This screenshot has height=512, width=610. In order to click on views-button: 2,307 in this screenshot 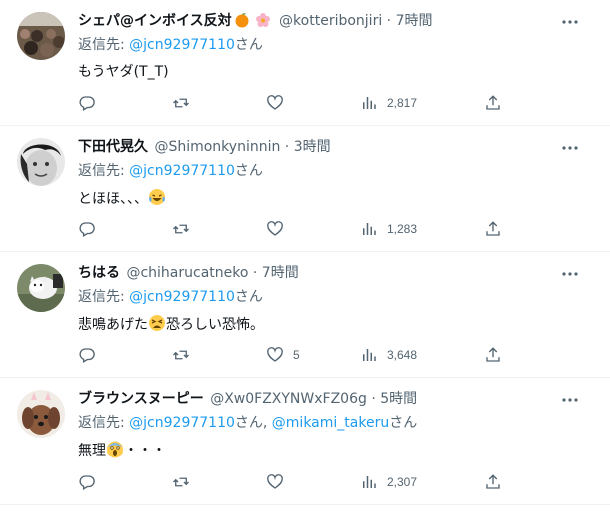, I will do `click(388, 482)`.